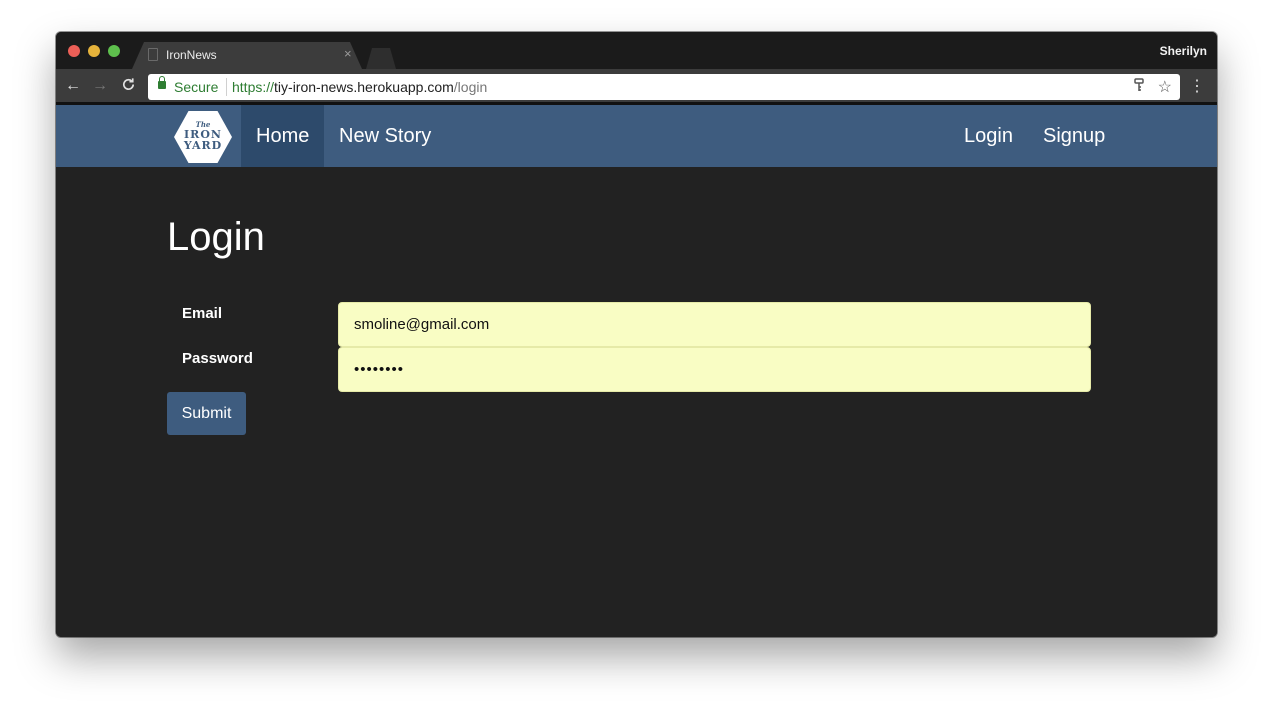  What do you see at coordinates (129, 84) in the screenshot?
I see `reload-glyph` at bounding box center [129, 84].